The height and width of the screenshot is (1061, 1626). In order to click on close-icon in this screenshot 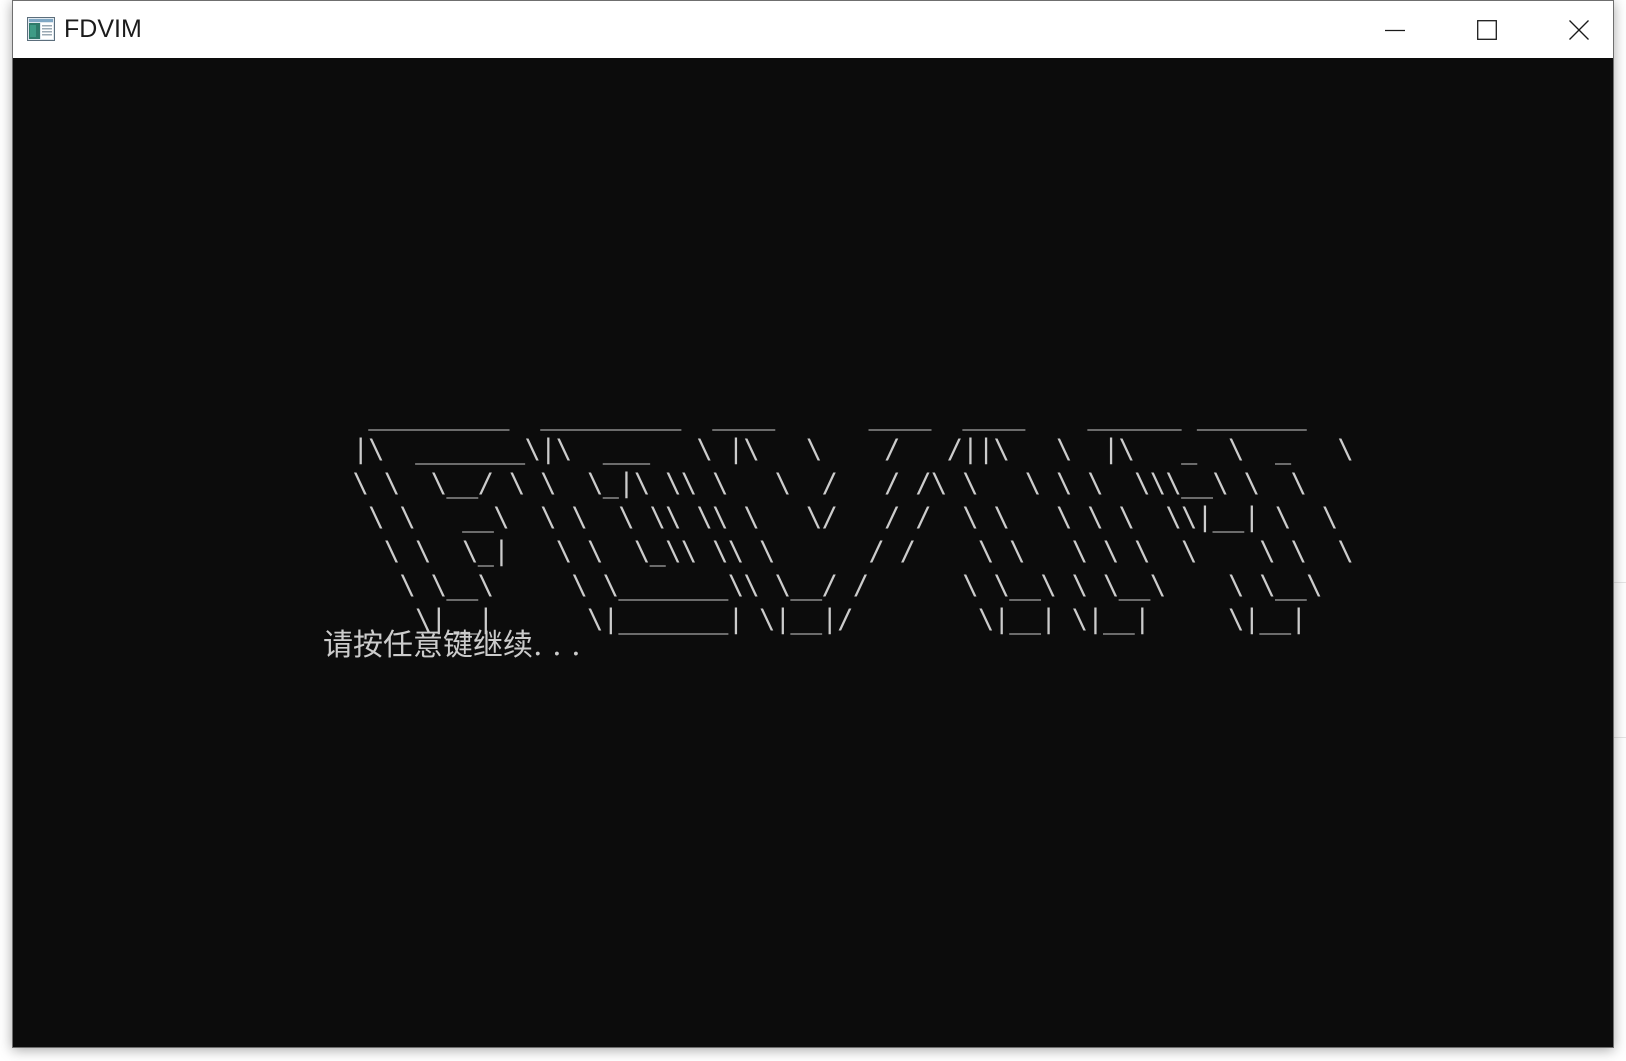, I will do `click(1579, 29)`.